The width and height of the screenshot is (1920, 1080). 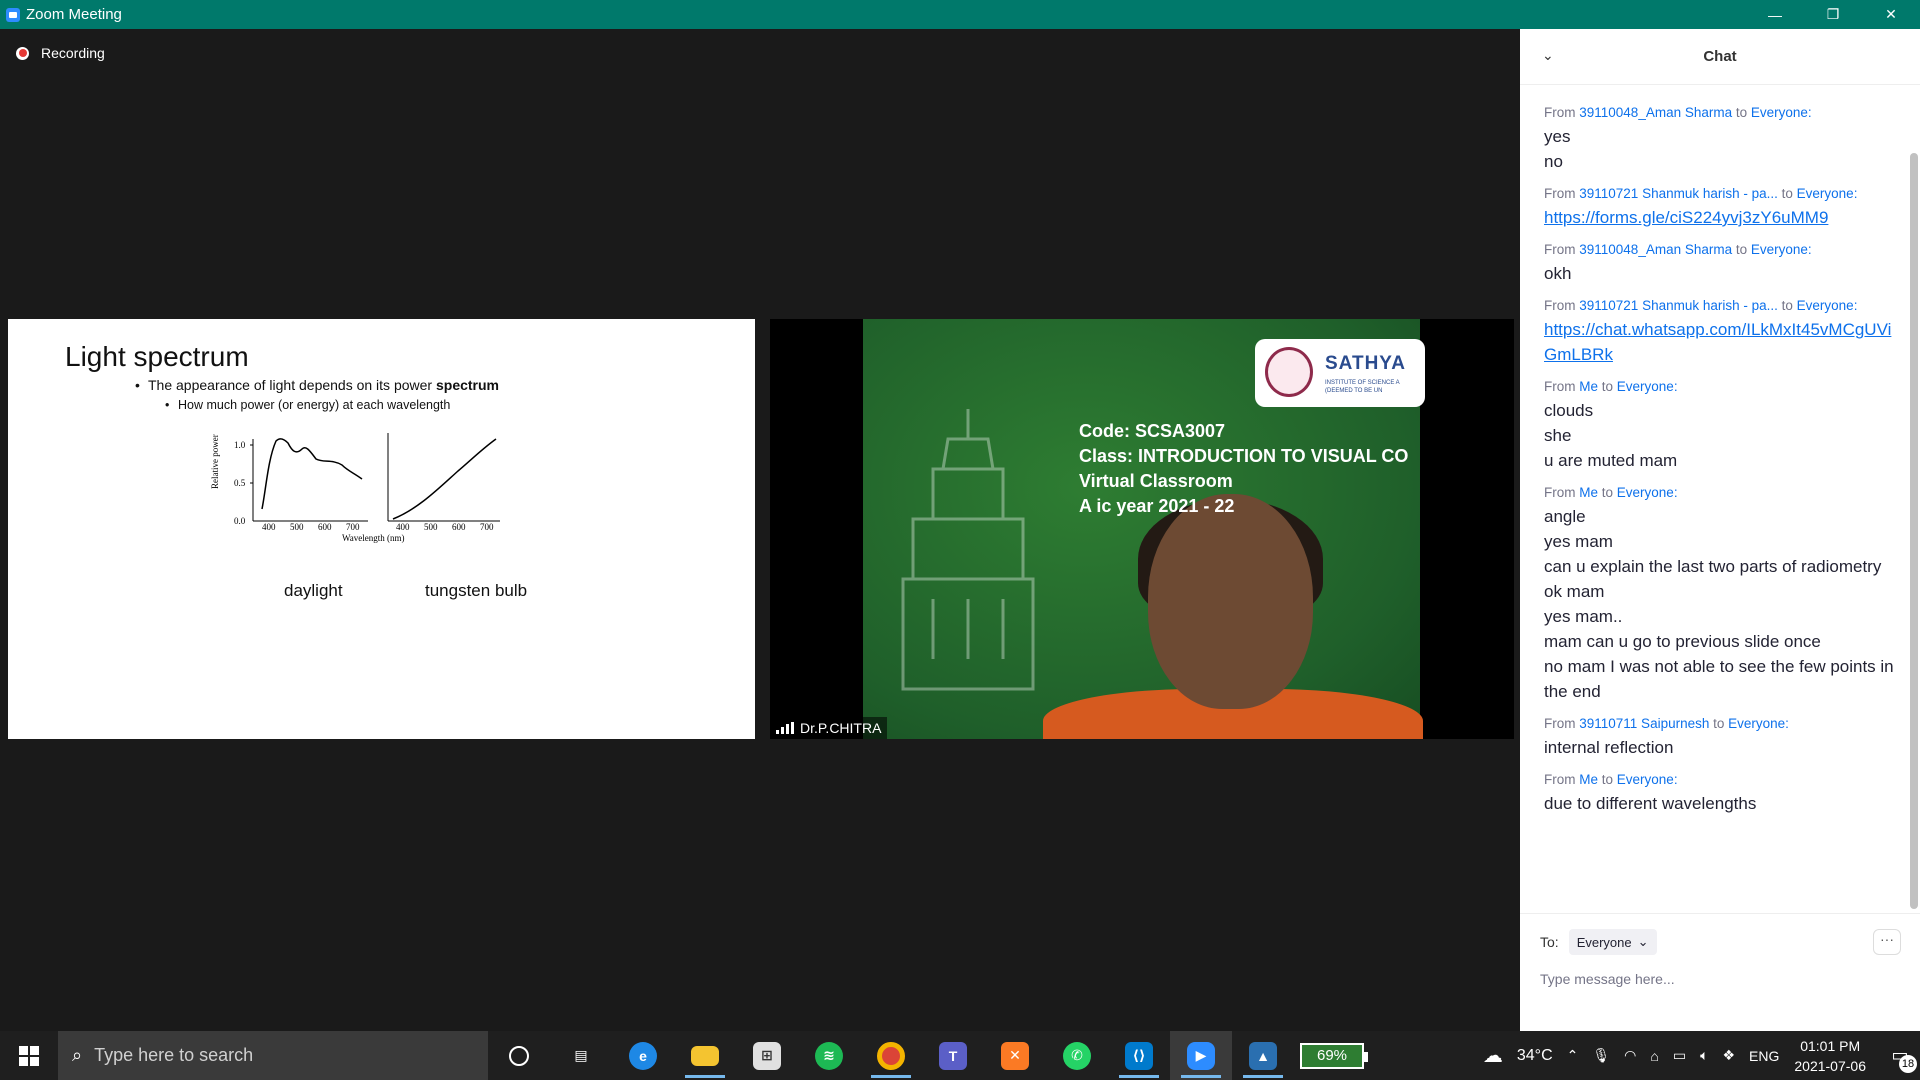 I want to click on whatsapp-icon: ✆, so click(x=1077, y=1055).